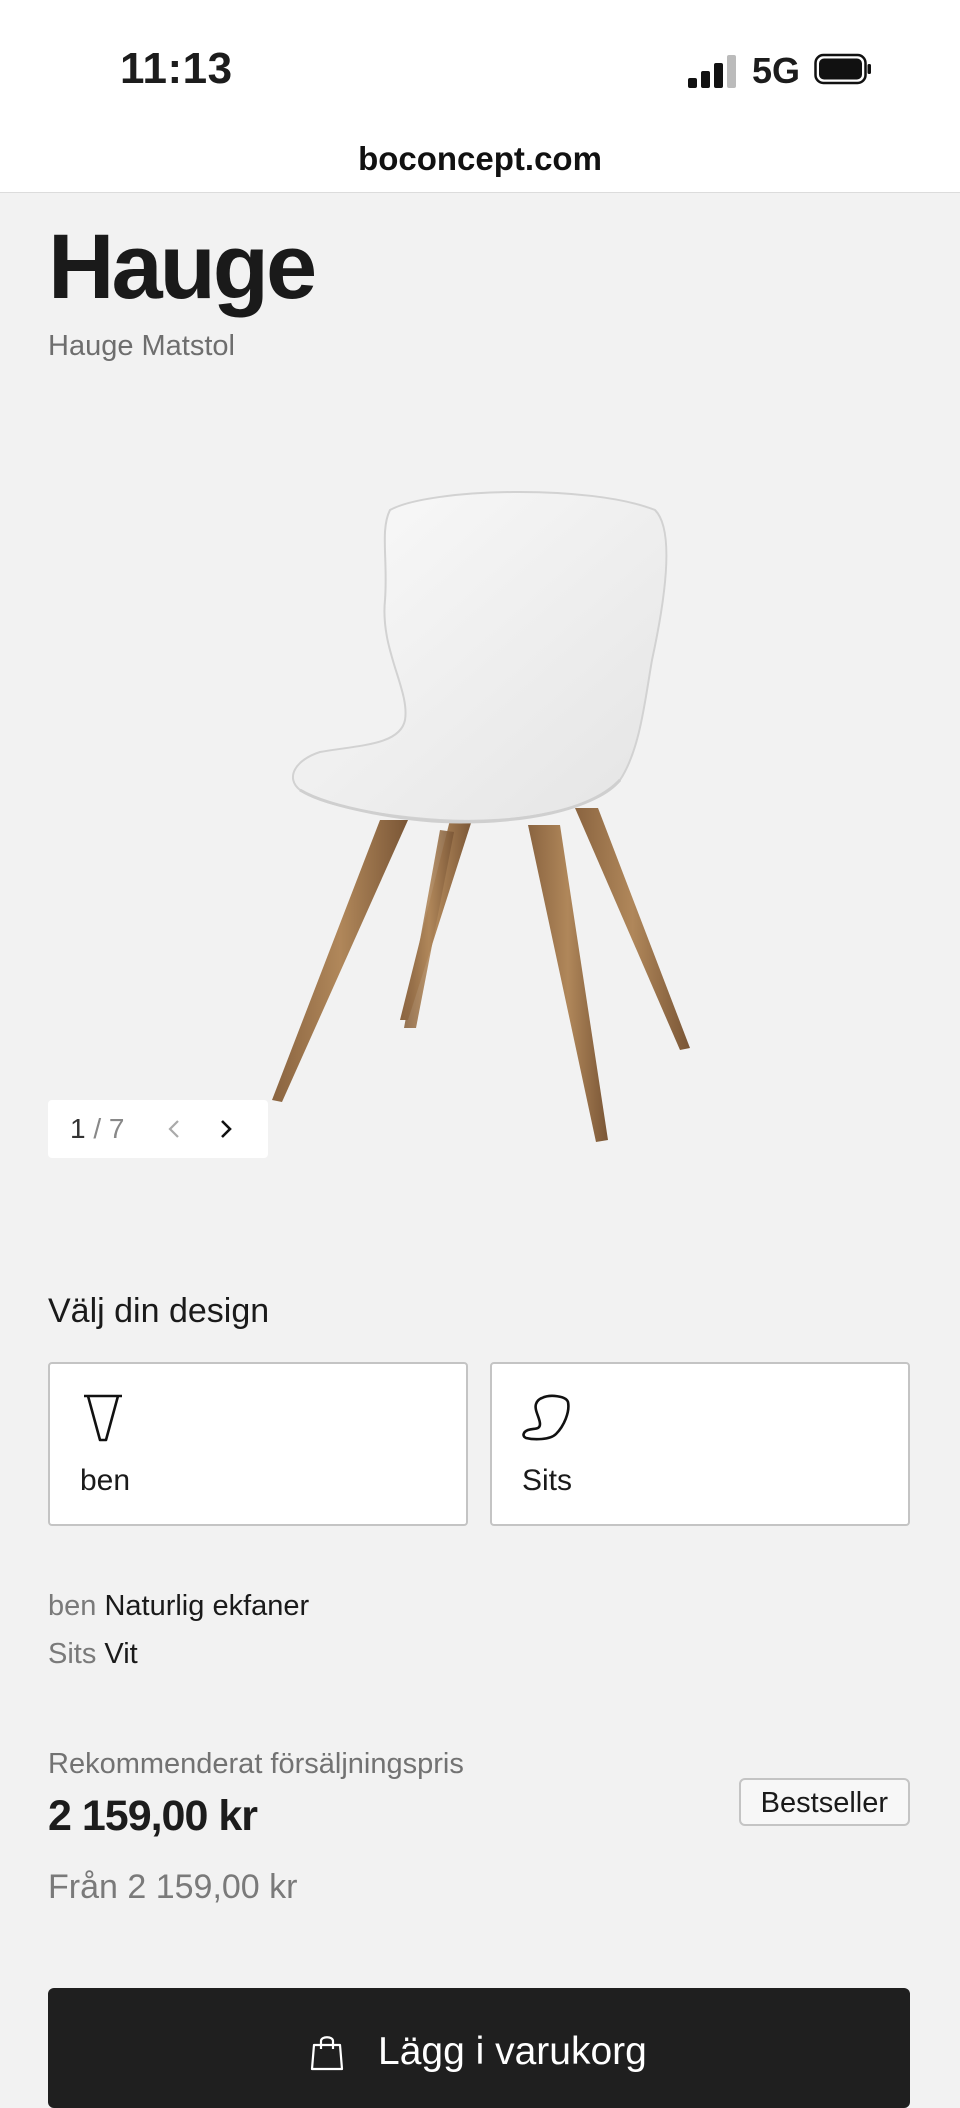 The height and width of the screenshot is (2108, 960). What do you see at coordinates (121, 1654) in the screenshot?
I see `spec-value: Vit` at bounding box center [121, 1654].